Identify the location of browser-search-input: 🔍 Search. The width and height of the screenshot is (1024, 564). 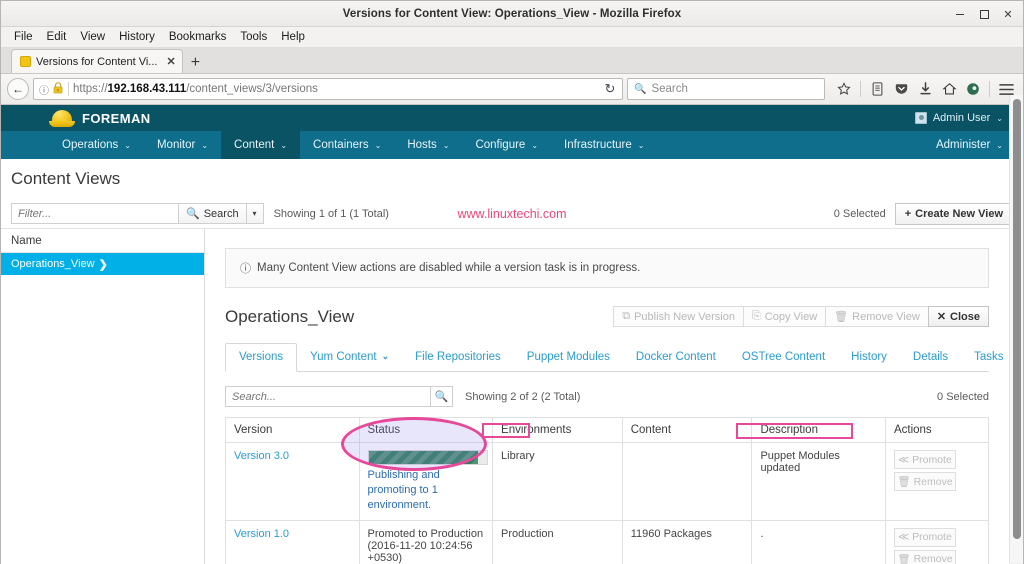
(726, 89).